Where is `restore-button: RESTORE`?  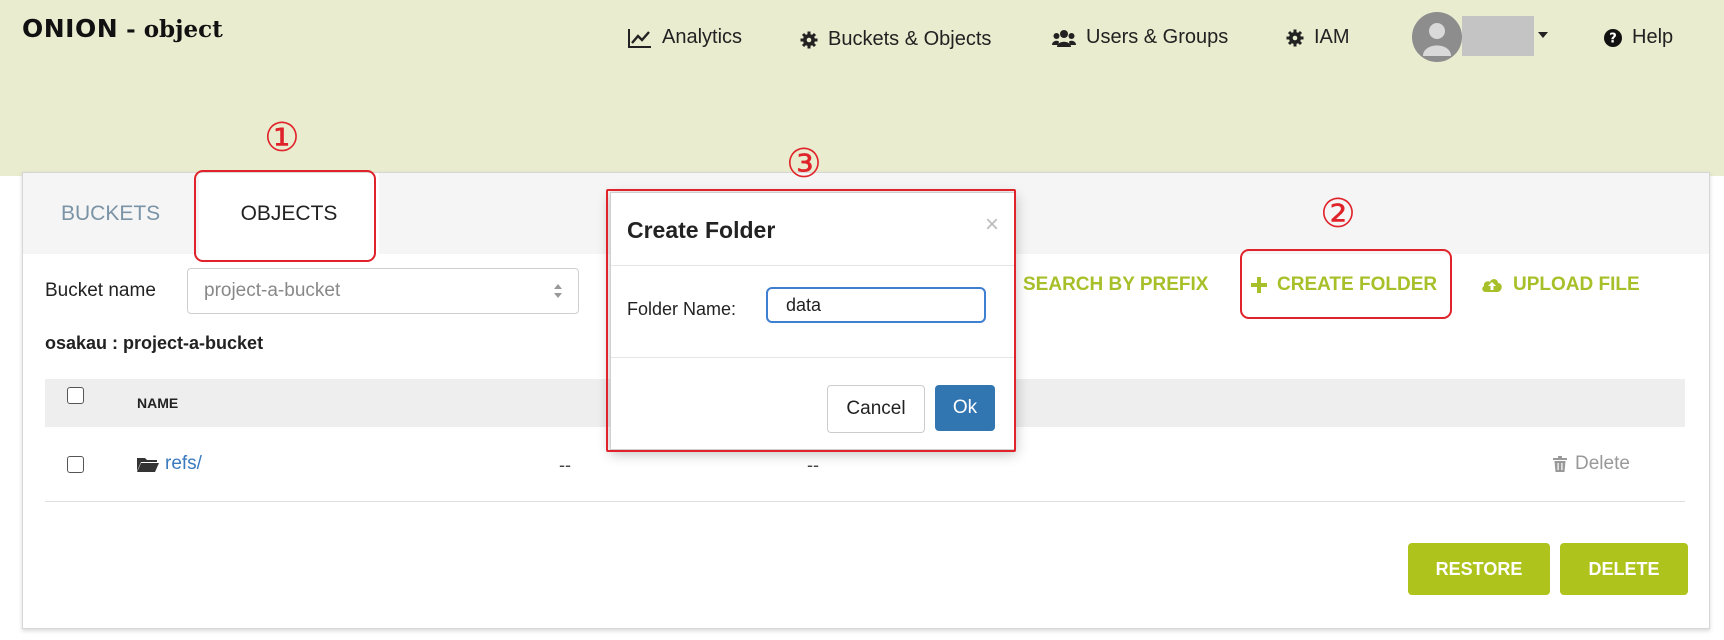 restore-button: RESTORE is located at coordinates (1479, 569).